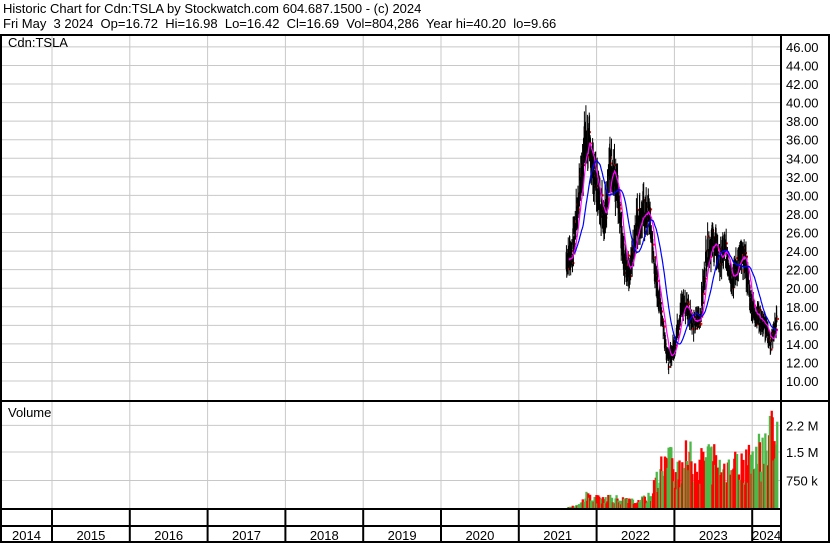 This screenshot has height=543, width=830. I want to click on price-tick-label: 38.00, so click(802, 121).